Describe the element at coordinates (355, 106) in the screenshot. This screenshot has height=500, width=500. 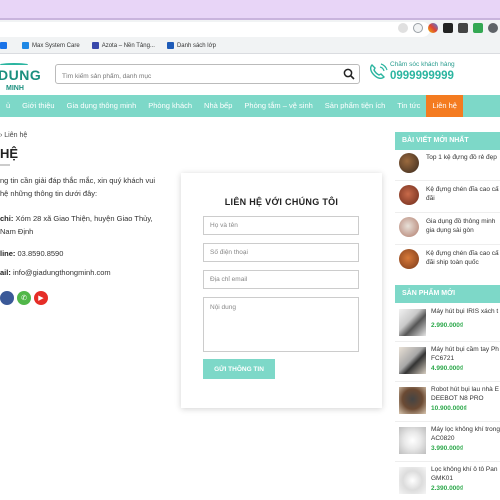
I see `nav-item-utility: Sản phẩm tiện ích` at that location.